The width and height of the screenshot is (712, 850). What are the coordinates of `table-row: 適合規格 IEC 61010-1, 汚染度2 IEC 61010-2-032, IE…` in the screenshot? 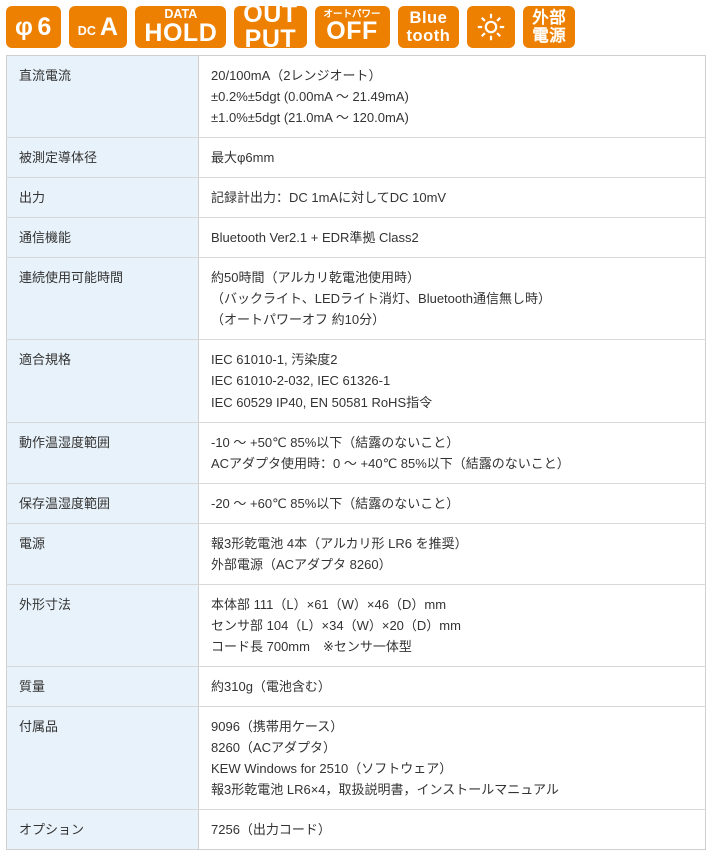 It's located at (356, 381).